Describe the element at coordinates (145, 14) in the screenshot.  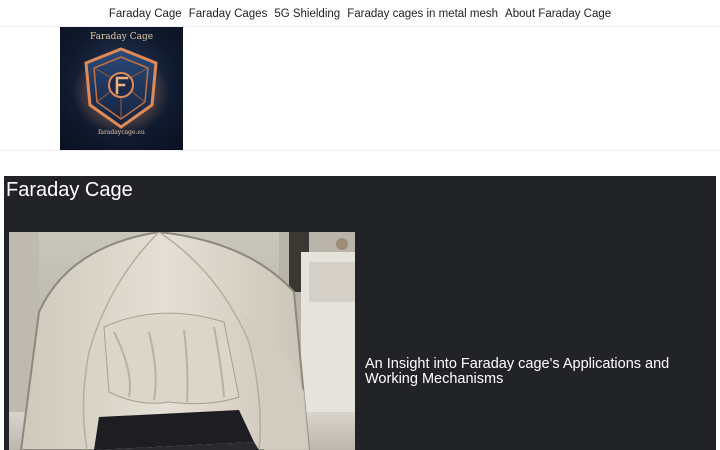
I see `nav-link-faraday-cage: Faraday Cage` at that location.